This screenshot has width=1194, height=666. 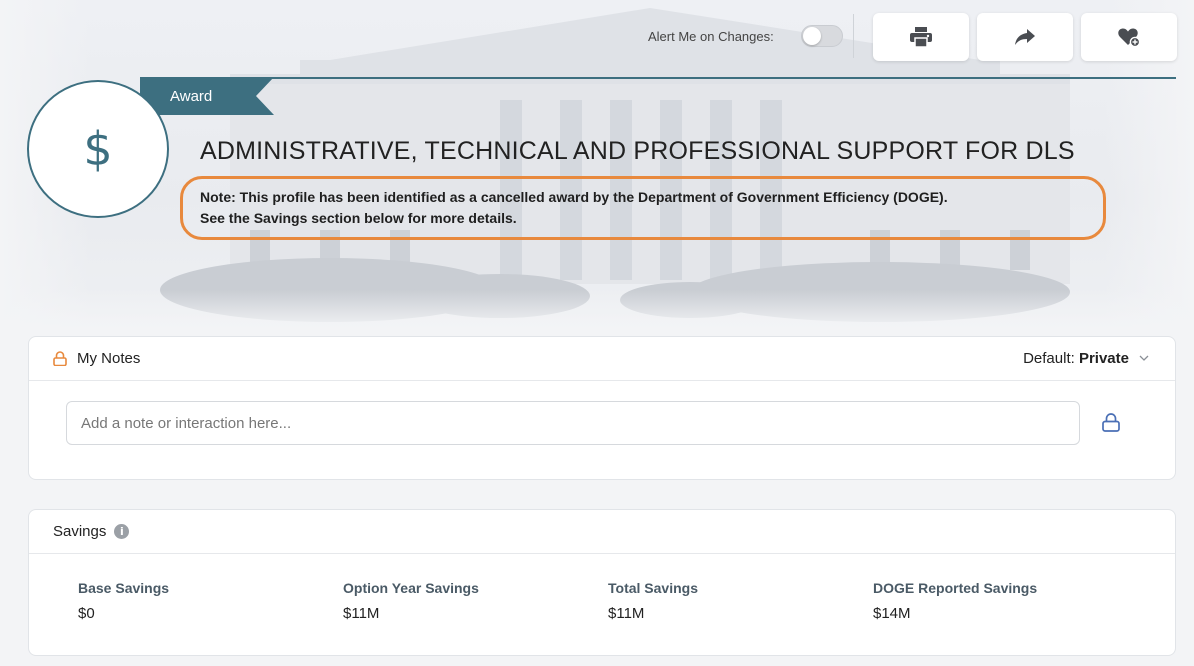 What do you see at coordinates (1076, 358) in the screenshot?
I see `default-visibility-select: Default: Private` at bounding box center [1076, 358].